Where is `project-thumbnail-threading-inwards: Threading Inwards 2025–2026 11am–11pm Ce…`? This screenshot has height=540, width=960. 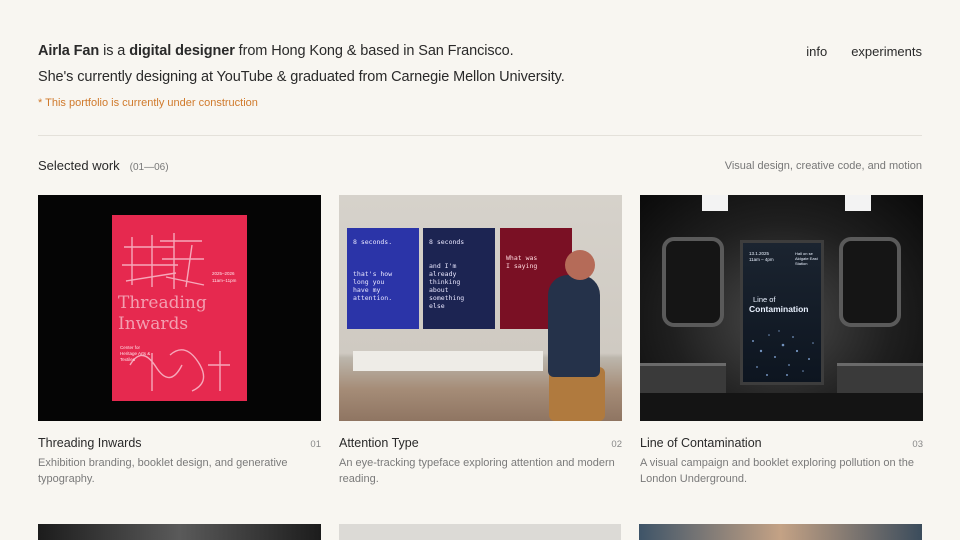
project-thumbnail-threading-inwards: Threading Inwards 2025–2026 11am–11pm Ce… is located at coordinates (179, 308).